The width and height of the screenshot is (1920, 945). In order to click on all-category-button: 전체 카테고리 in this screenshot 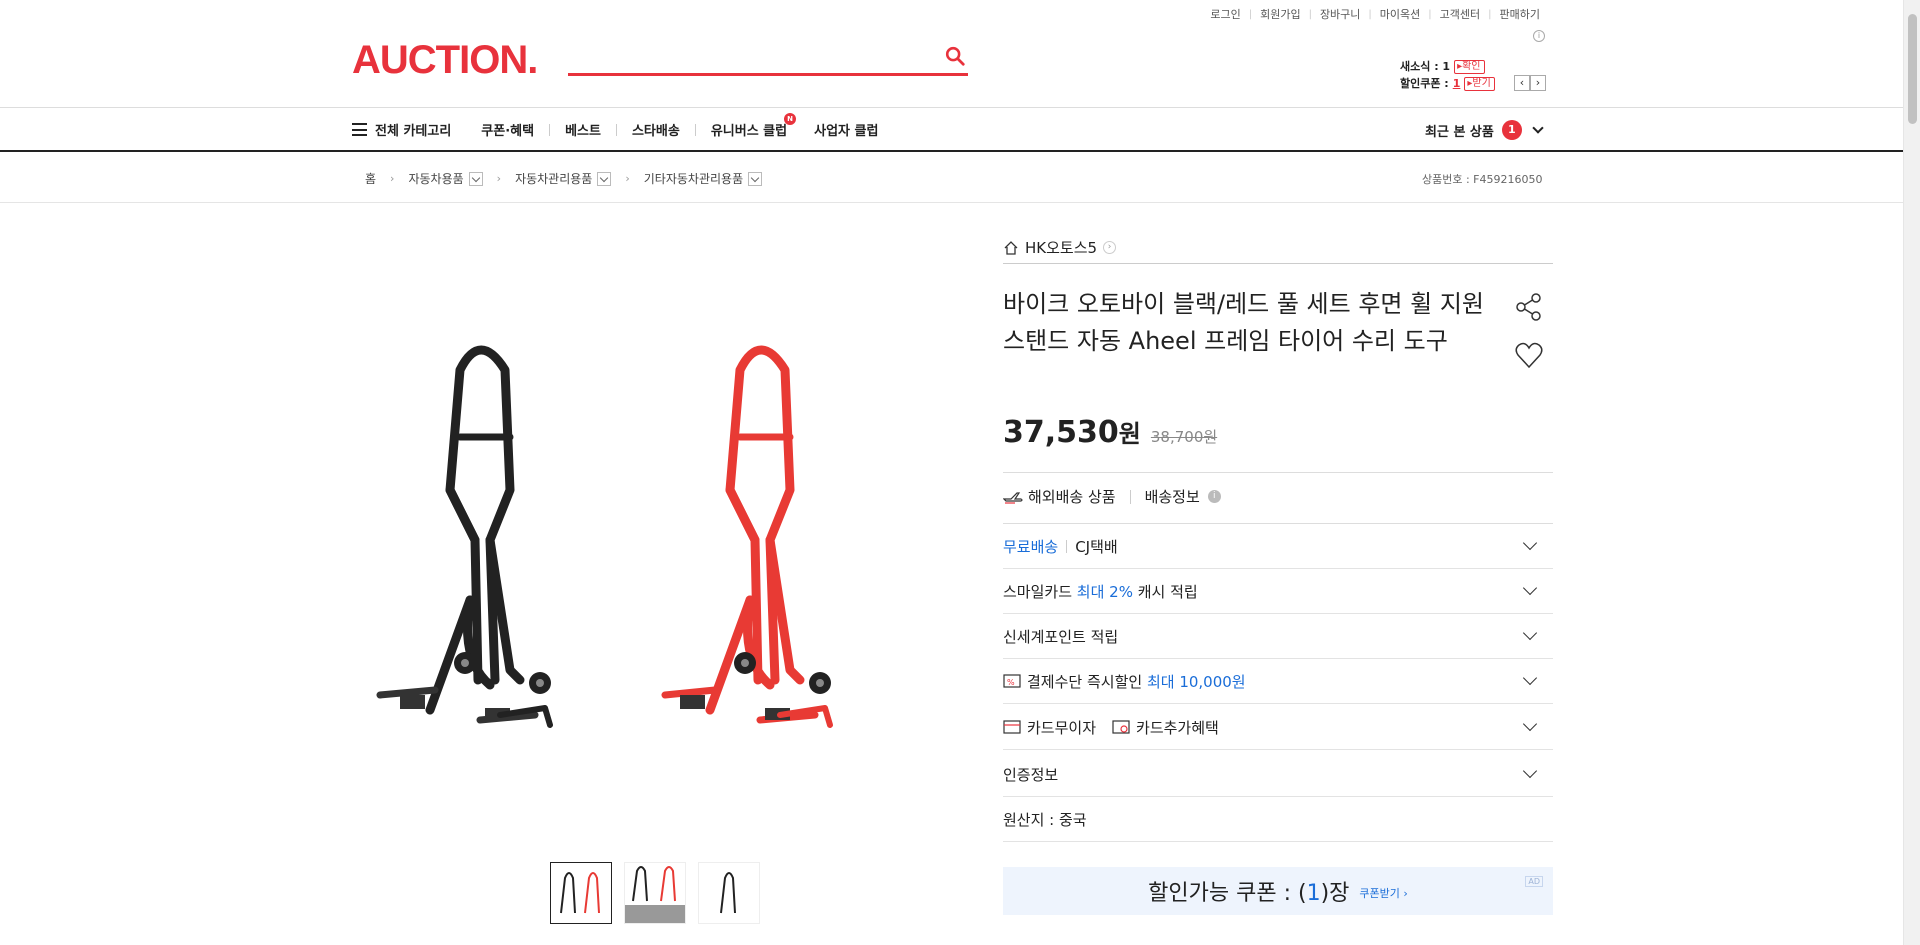, I will do `click(401, 129)`.